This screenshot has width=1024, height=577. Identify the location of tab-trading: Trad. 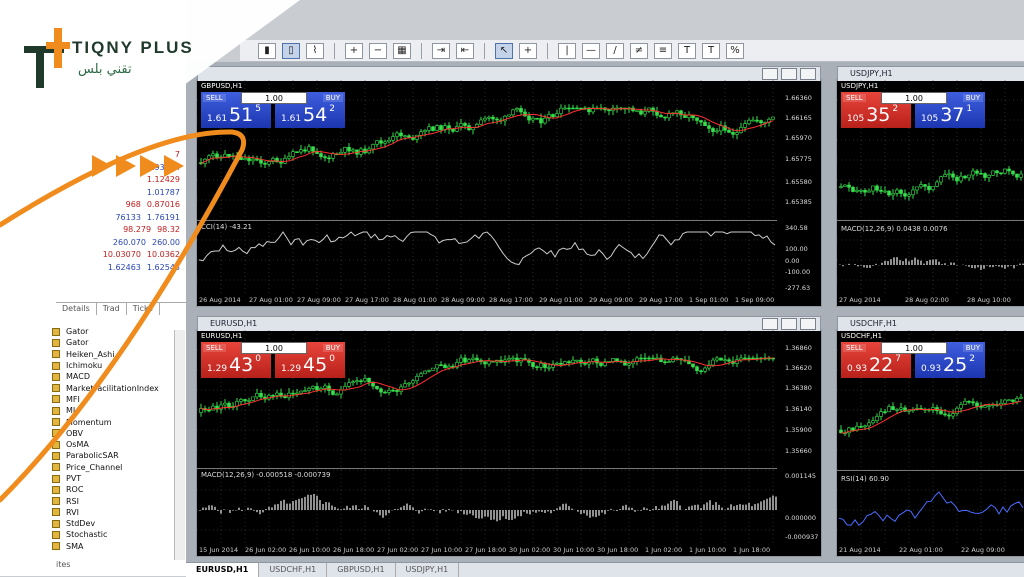
(112, 309).